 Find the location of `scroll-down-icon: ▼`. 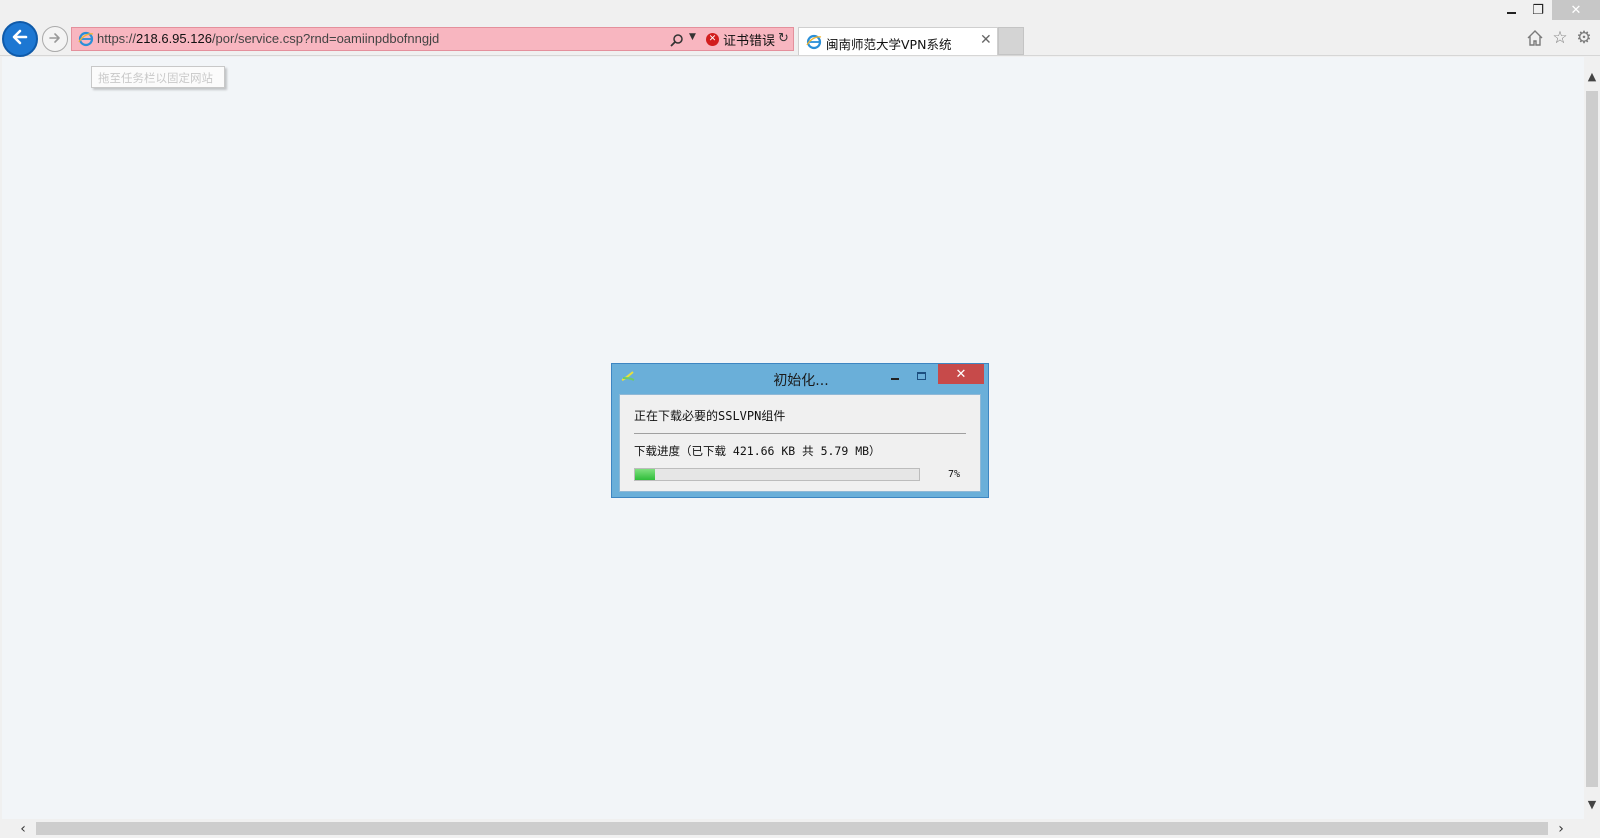

scroll-down-icon: ▼ is located at coordinates (1592, 804).